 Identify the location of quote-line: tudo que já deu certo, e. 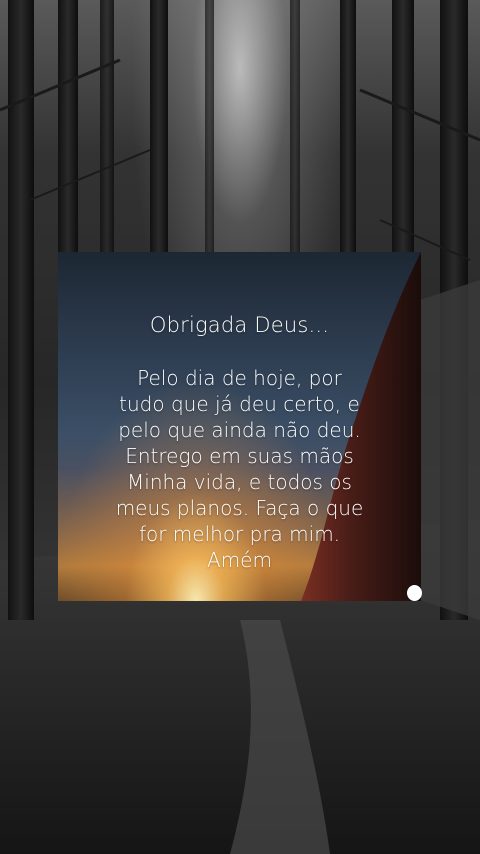
(239, 404).